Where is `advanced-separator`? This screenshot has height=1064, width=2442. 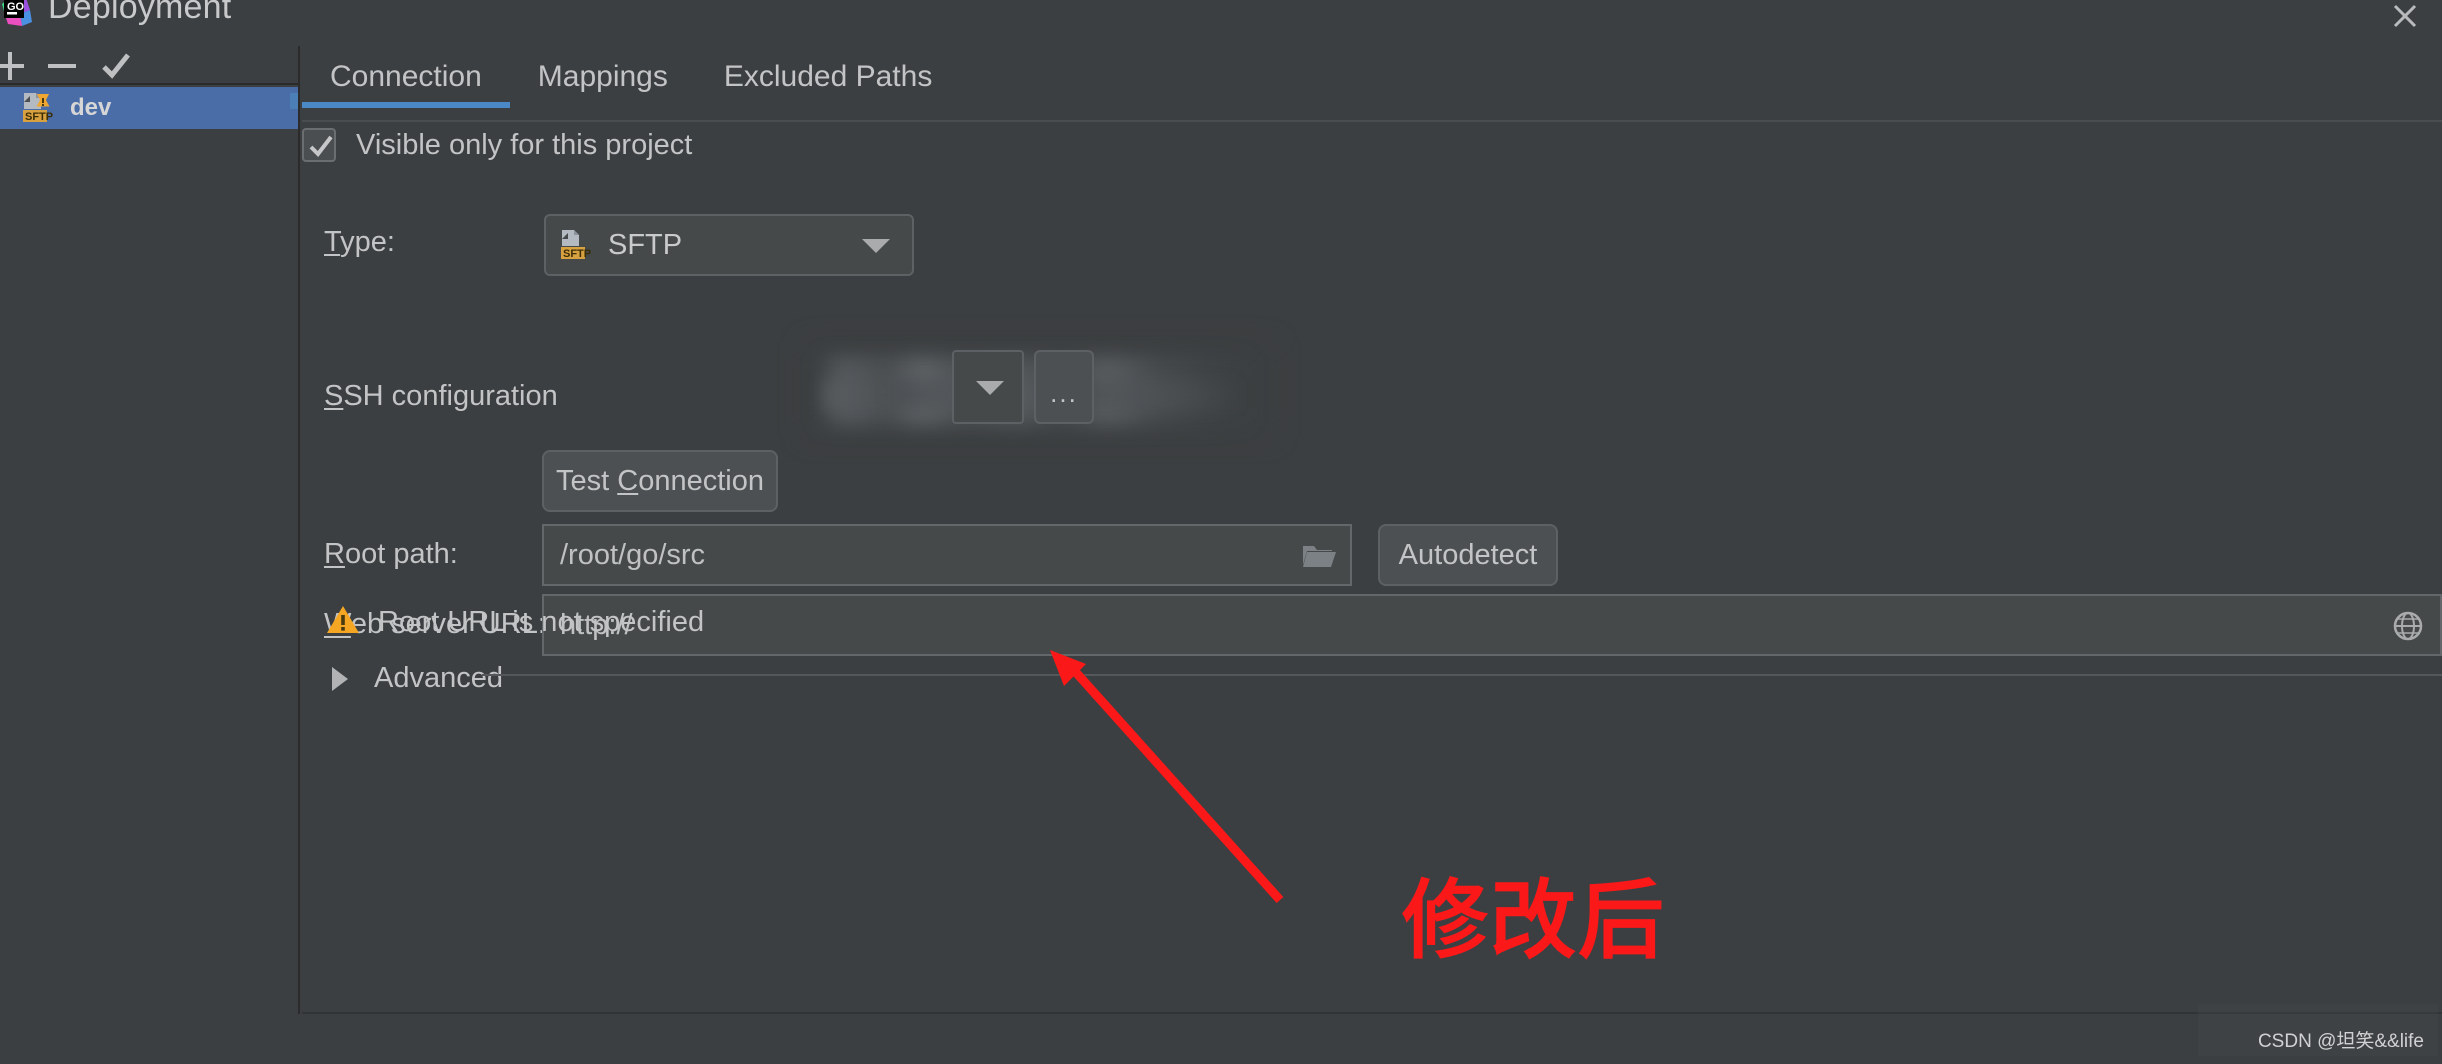
advanced-separator is located at coordinates (1462, 675).